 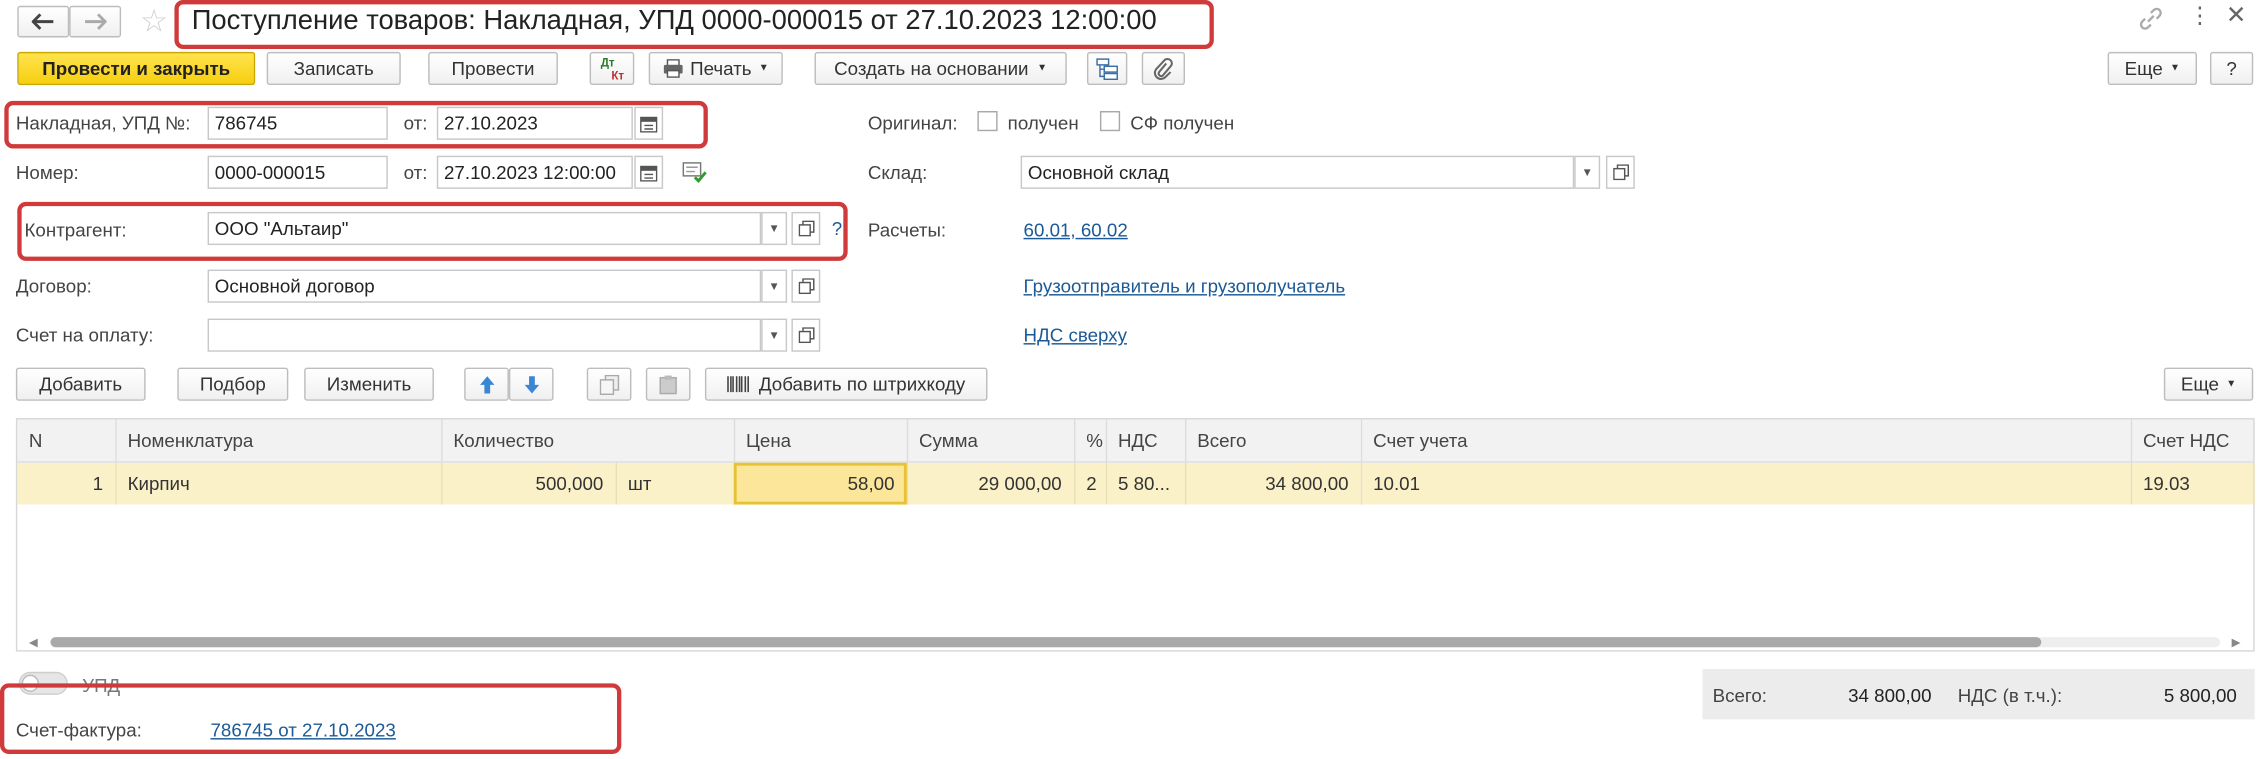 What do you see at coordinates (1587, 172) in the screenshot?
I see `warehouse-dropdown-button: ▼` at bounding box center [1587, 172].